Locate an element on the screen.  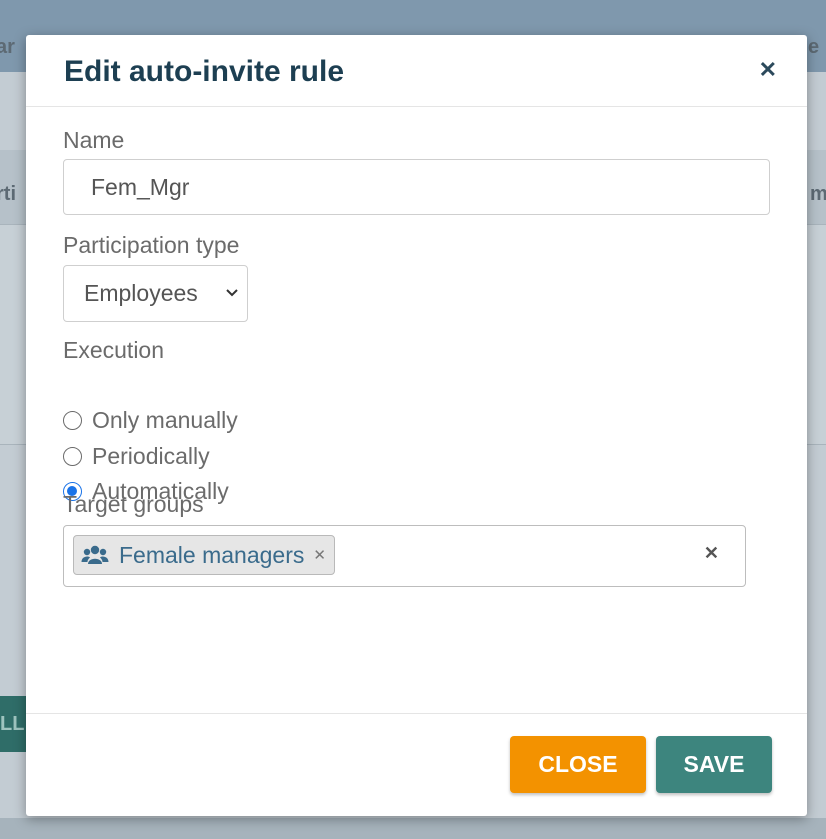
execution-option-only-manually: Only manually is located at coordinates (150, 420).